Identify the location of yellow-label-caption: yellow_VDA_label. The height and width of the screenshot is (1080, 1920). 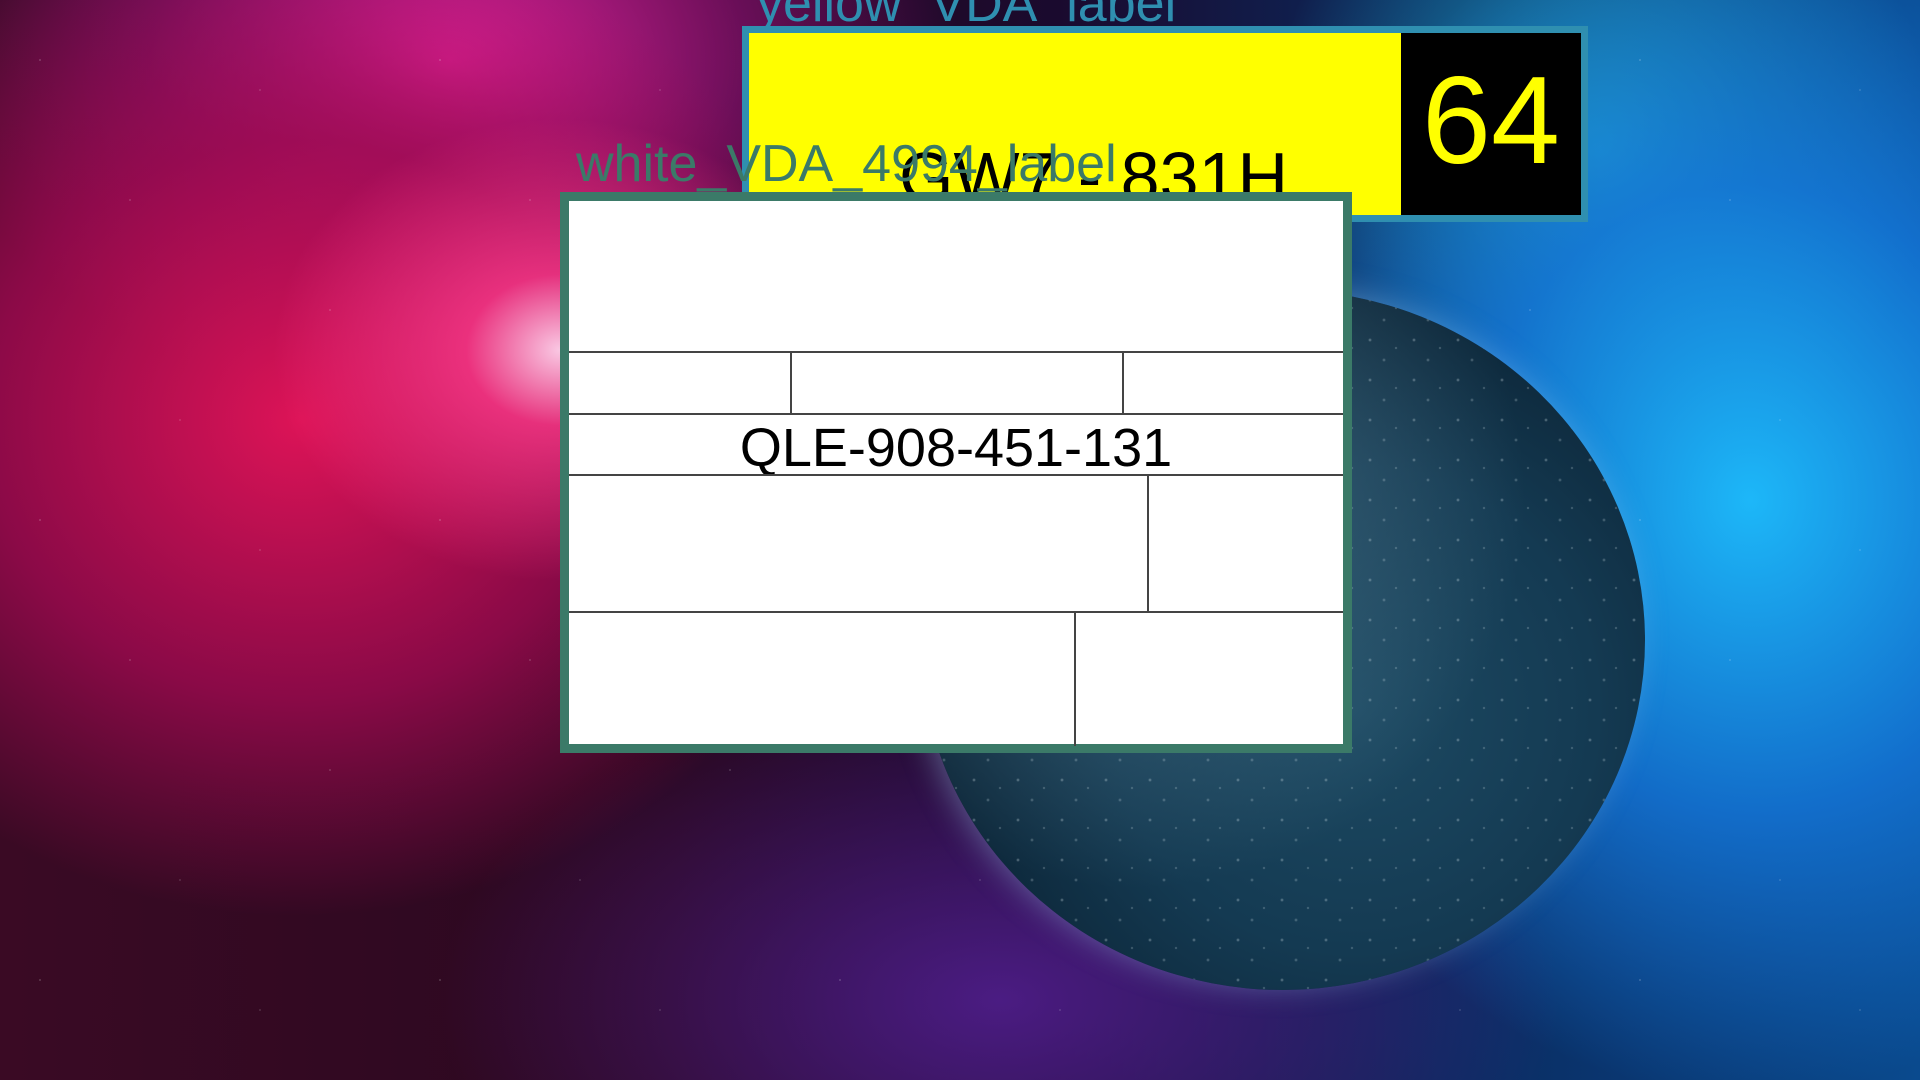
(967, 16).